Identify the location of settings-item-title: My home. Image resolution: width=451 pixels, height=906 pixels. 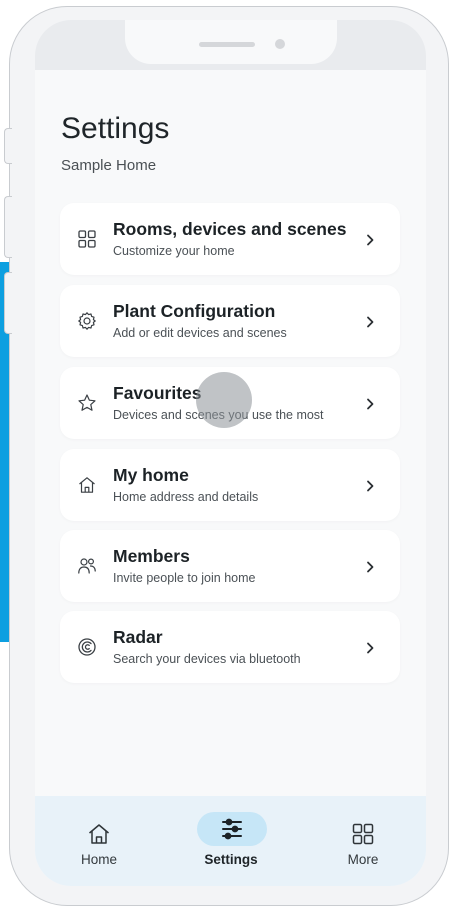
(151, 475).